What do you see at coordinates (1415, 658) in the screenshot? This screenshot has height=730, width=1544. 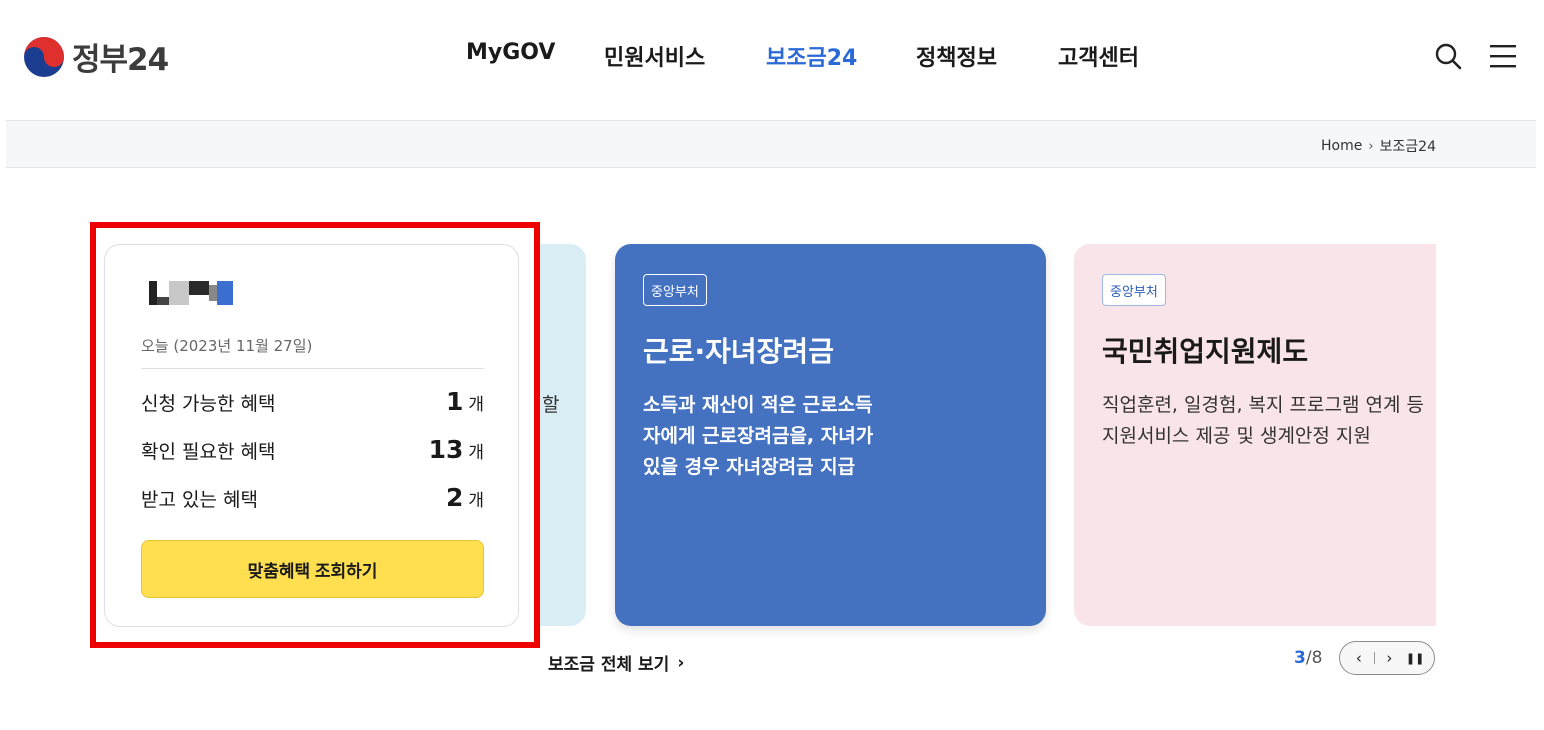 I see `pause-icon: ❚❚` at bounding box center [1415, 658].